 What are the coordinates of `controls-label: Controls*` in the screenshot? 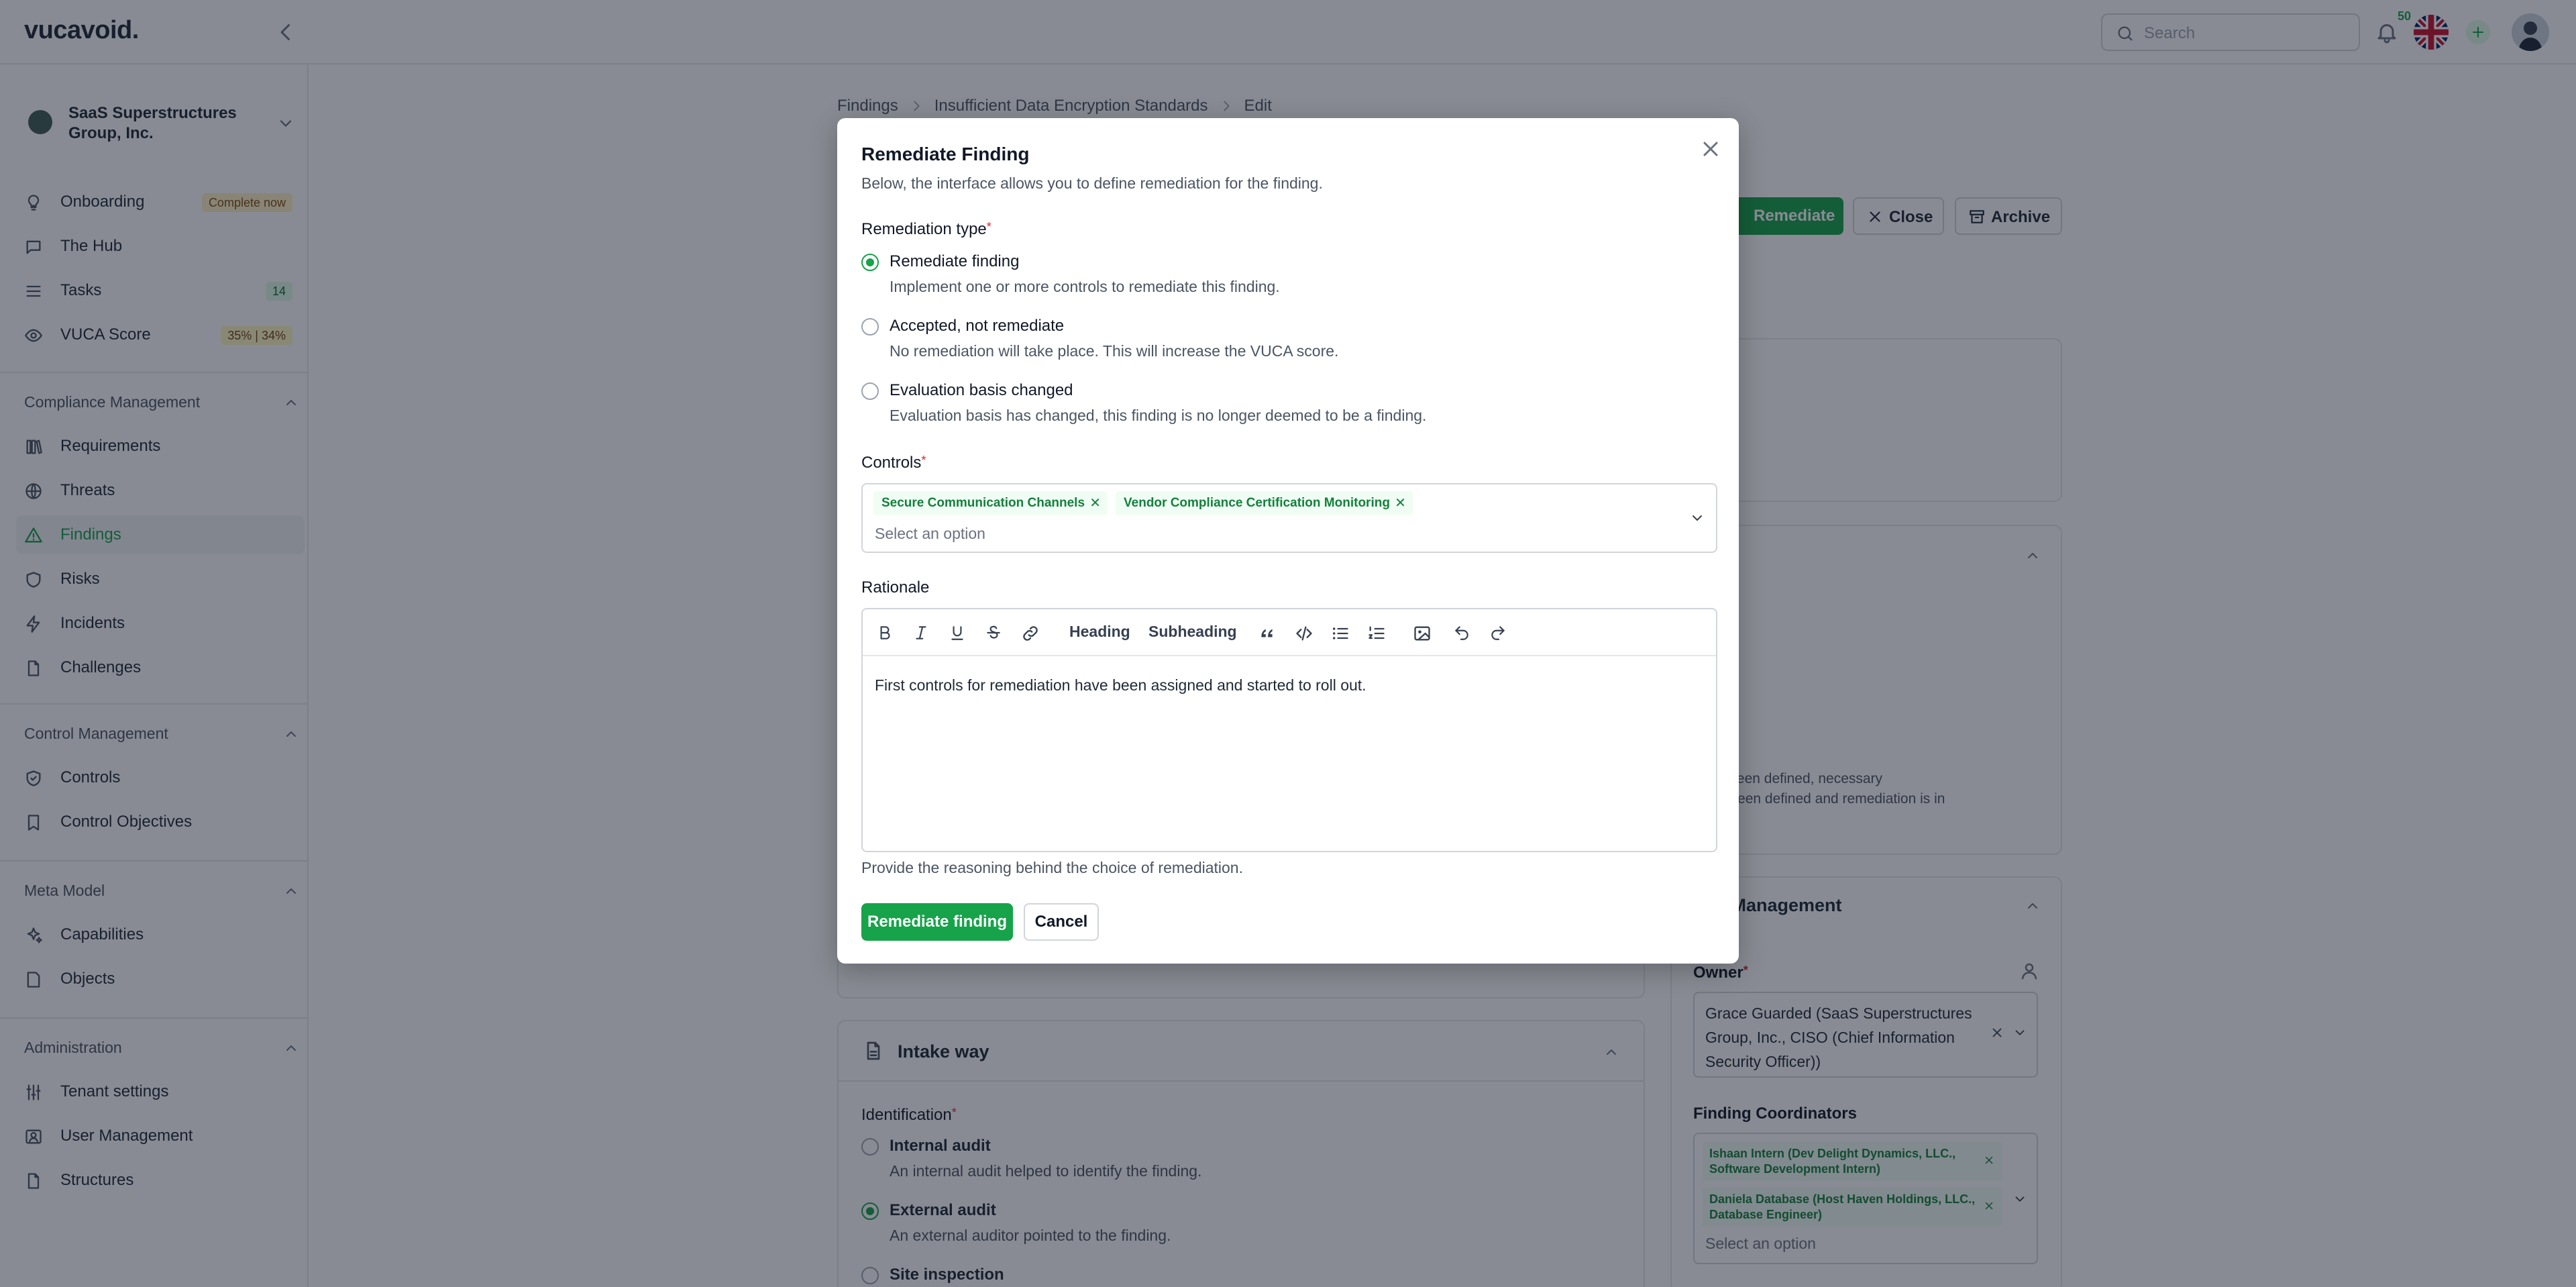 It's located at (893, 463).